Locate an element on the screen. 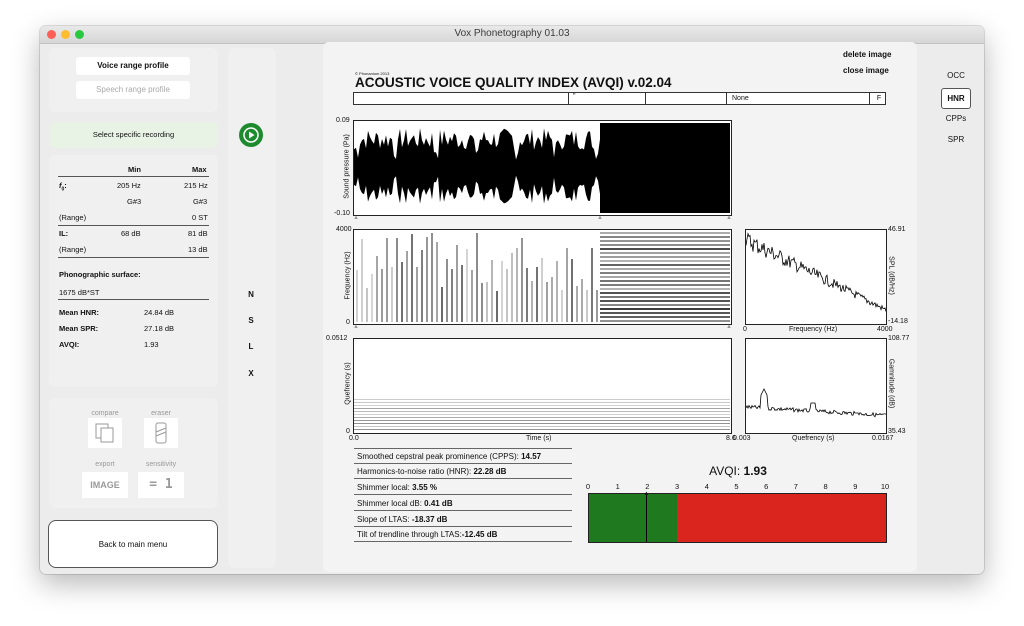 The image size is (1024, 626). spectrogram-graphic is located at coordinates (543, 277).